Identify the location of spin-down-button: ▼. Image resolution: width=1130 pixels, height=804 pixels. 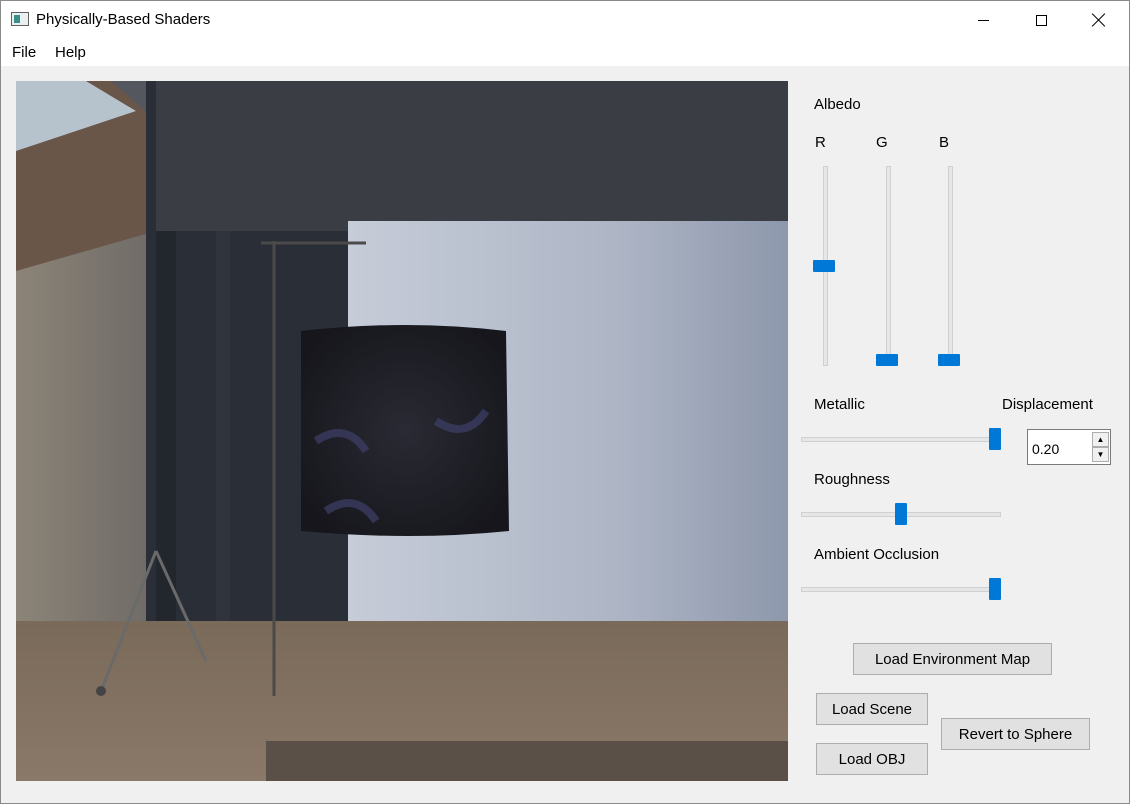
(1100, 454).